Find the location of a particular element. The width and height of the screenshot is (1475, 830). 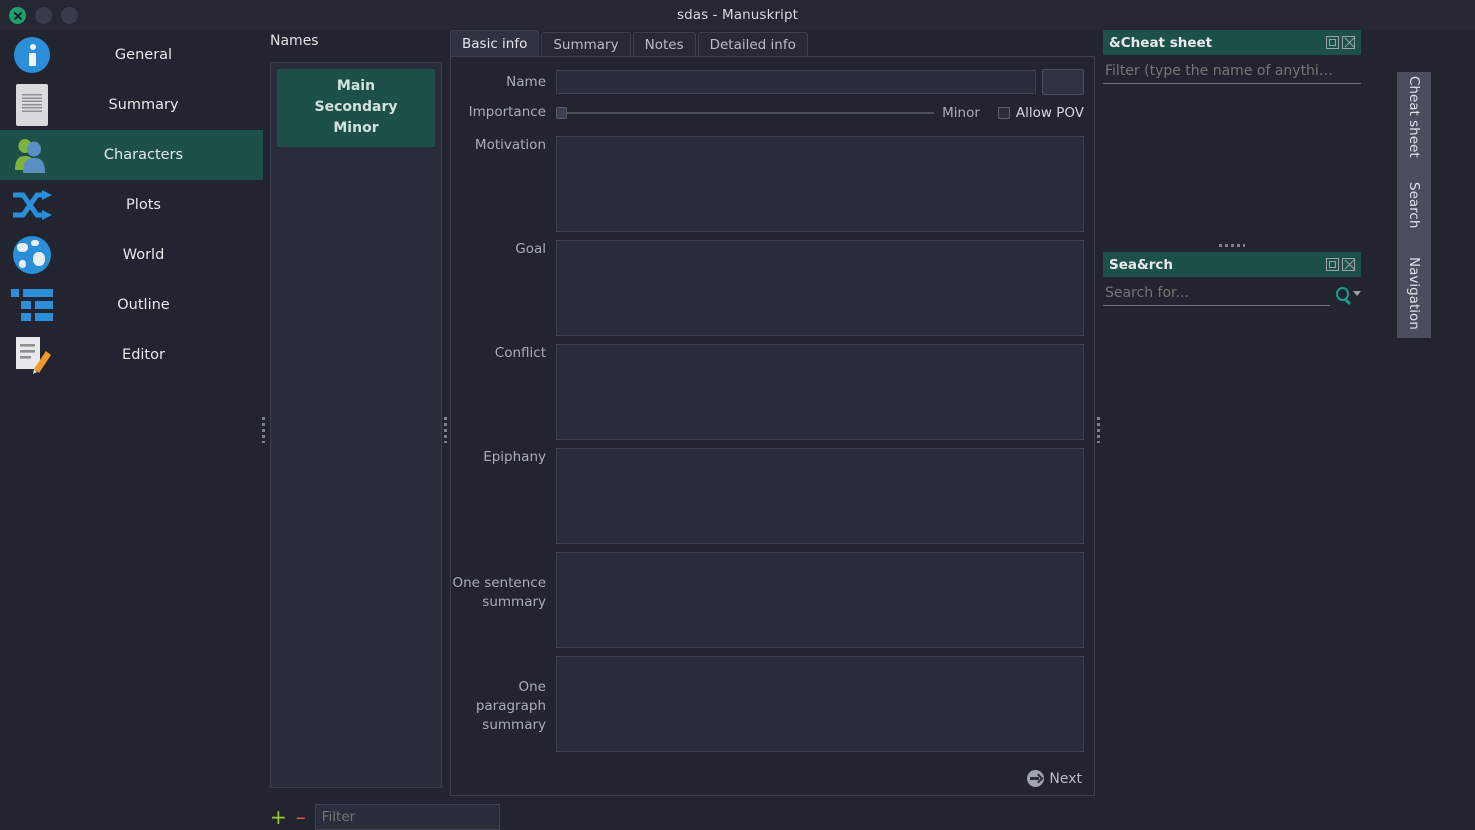

epiphany-textarea is located at coordinates (820, 496).